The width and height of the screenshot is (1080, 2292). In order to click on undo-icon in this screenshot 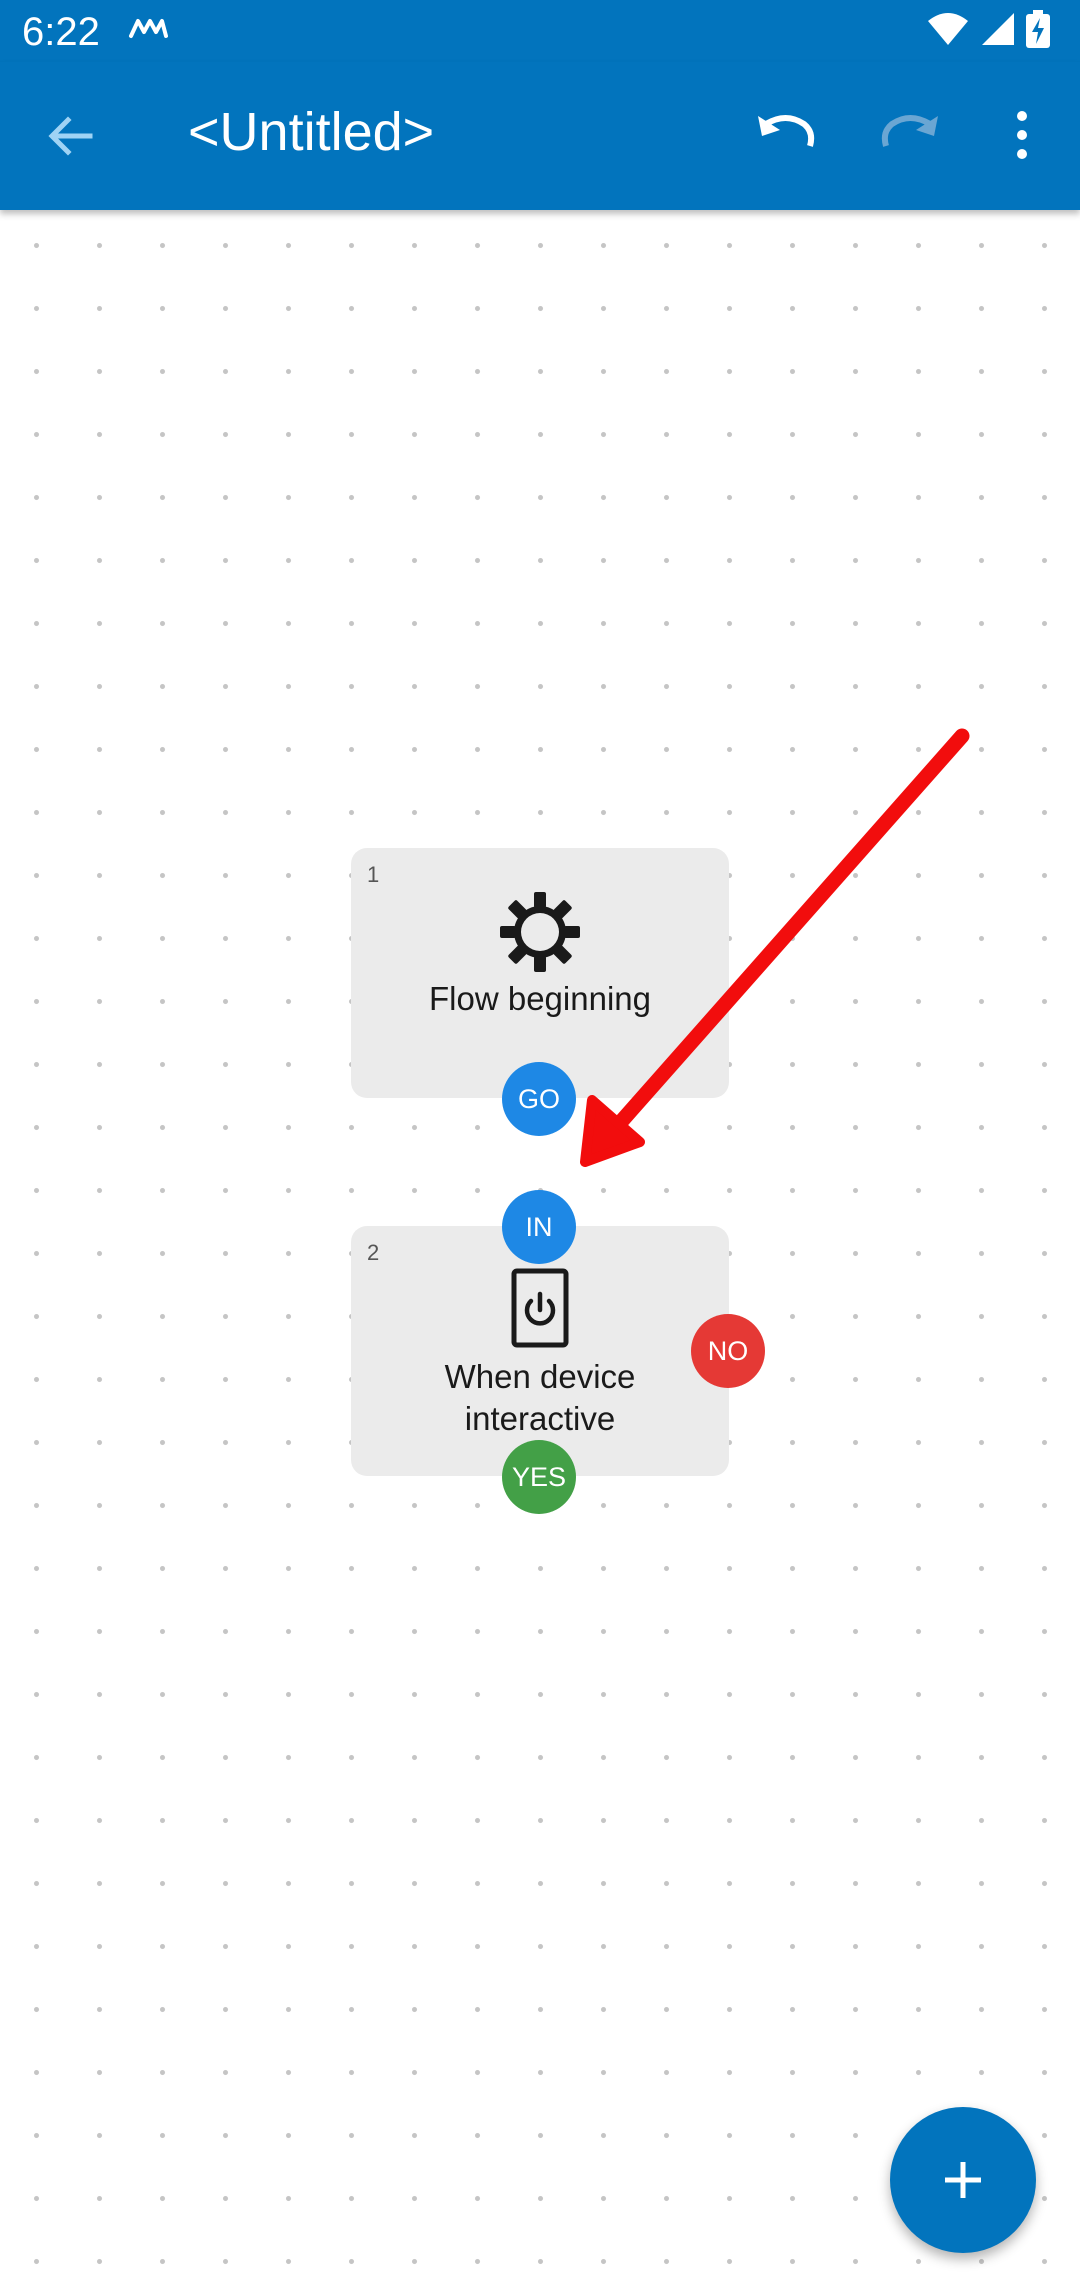, I will do `click(785, 135)`.